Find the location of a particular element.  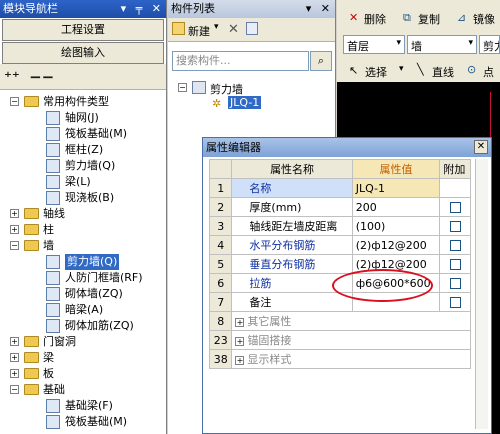

comp-root-collapse-icon: − is located at coordinates (182, 87).